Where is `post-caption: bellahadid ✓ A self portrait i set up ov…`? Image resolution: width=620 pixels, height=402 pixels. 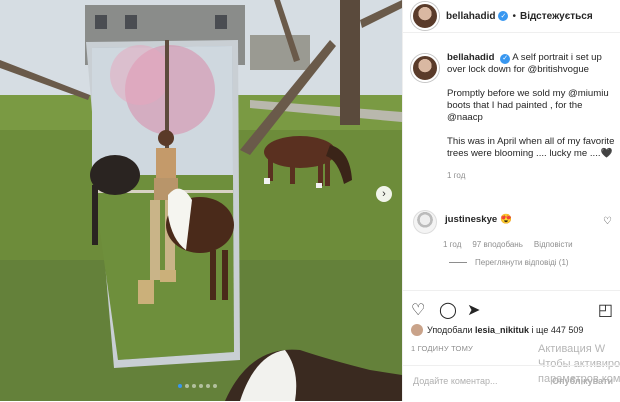
post-caption: bellahadid ✓ A self portrait i set up ov… is located at coordinates (513, 117).